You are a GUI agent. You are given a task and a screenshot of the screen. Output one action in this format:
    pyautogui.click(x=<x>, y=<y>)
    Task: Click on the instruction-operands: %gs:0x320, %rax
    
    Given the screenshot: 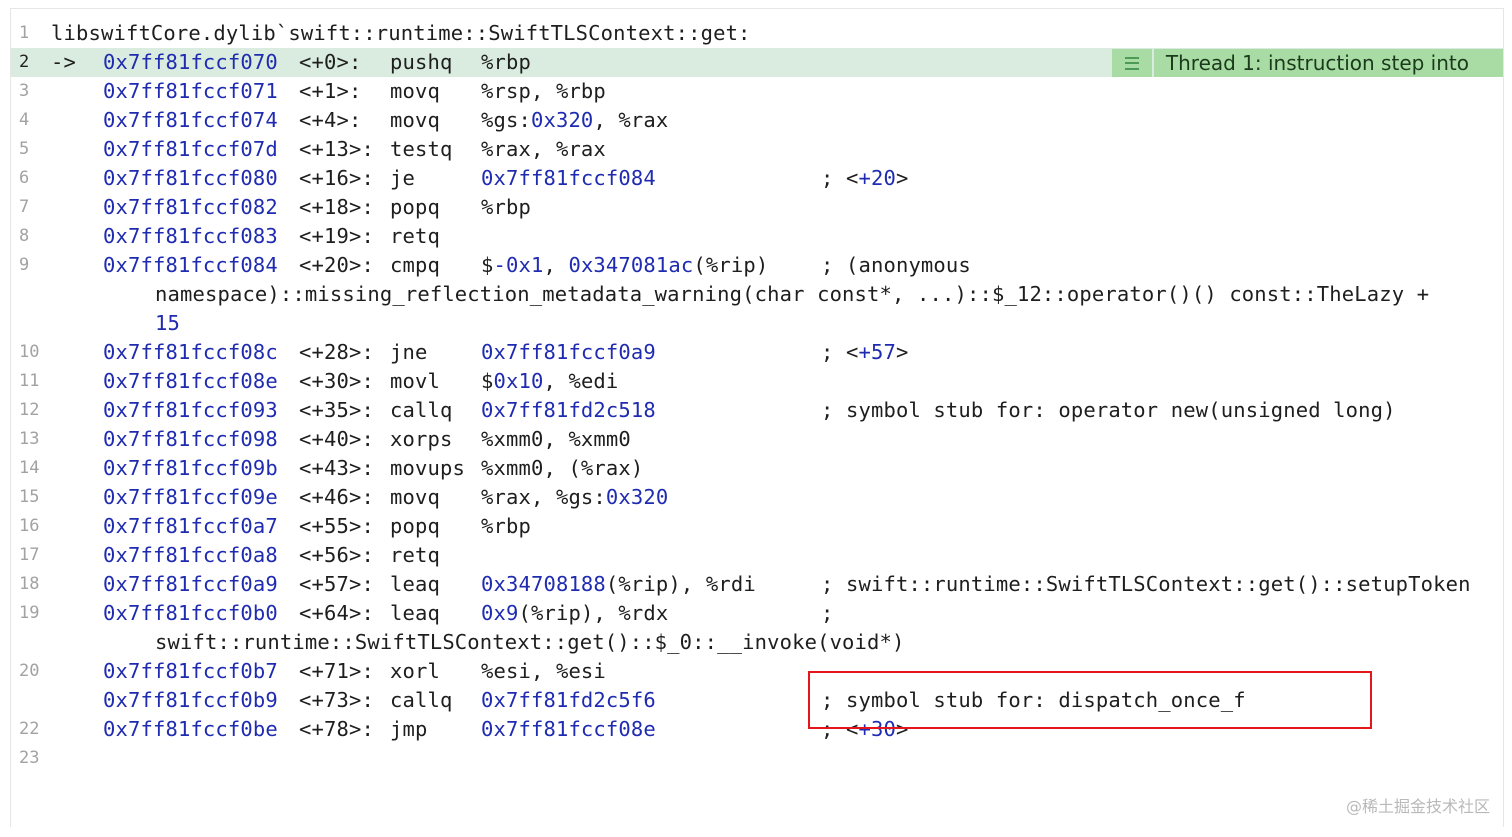 What is the action you would take?
    pyautogui.click(x=574, y=120)
    